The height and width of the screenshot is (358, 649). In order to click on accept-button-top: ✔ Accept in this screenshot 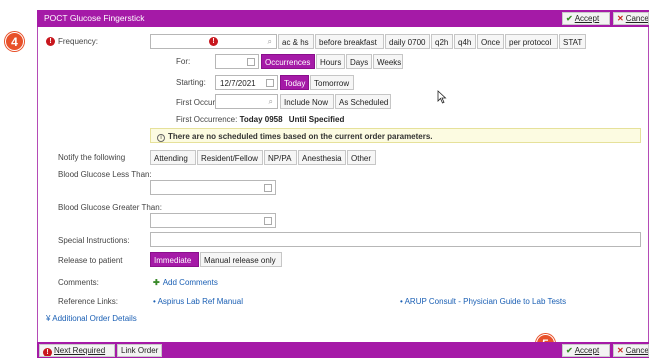, I will do `click(586, 18)`.